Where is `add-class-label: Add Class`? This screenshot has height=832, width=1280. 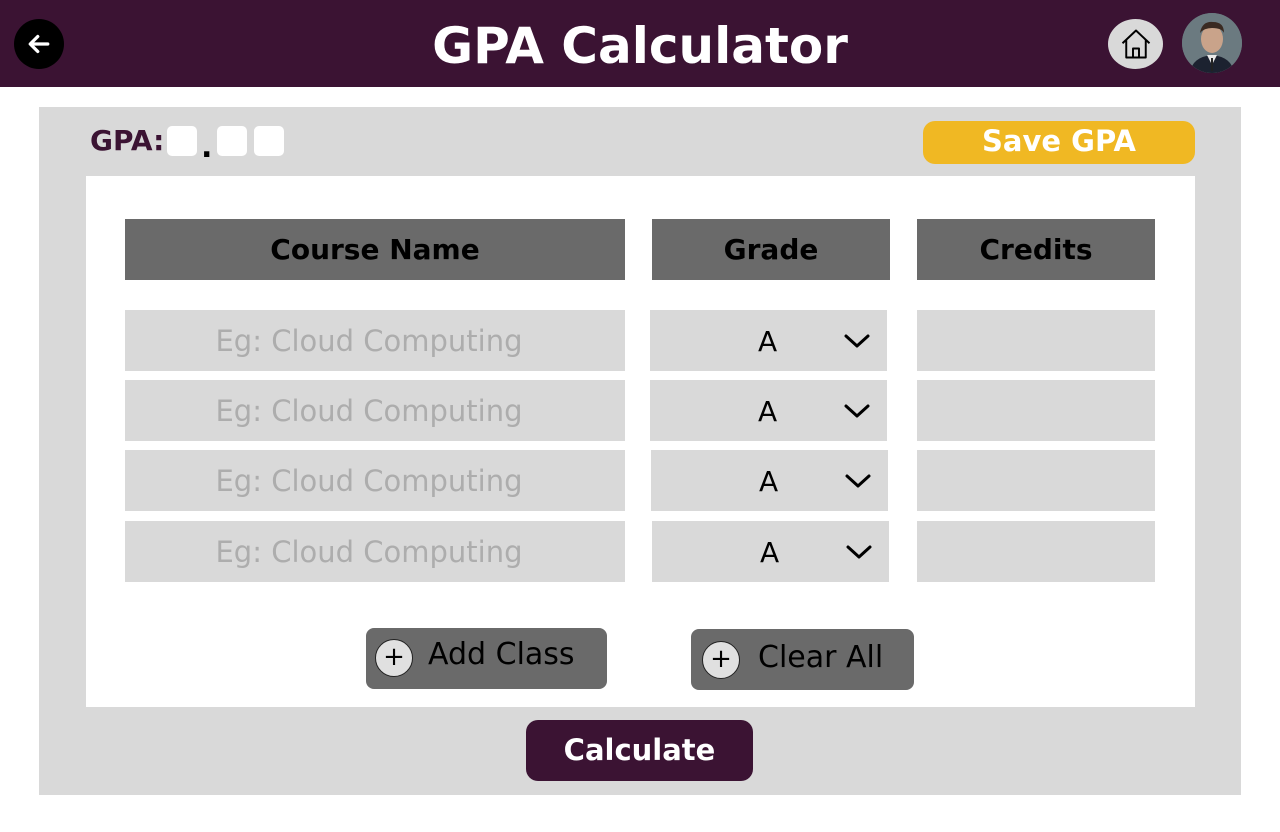
add-class-label: Add Class is located at coordinates (501, 654).